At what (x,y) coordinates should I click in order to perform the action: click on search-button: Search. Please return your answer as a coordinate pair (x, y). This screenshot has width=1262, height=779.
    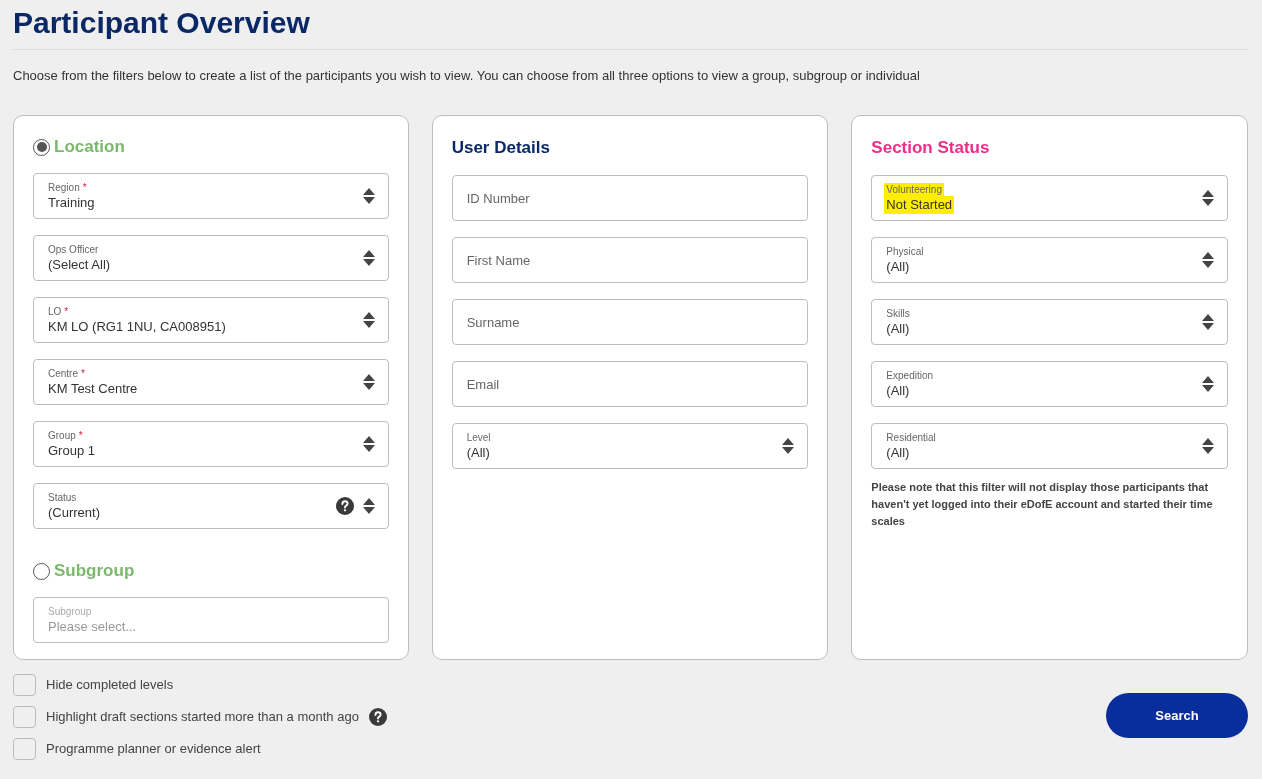
    Looking at the image, I should click on (1177, 715).